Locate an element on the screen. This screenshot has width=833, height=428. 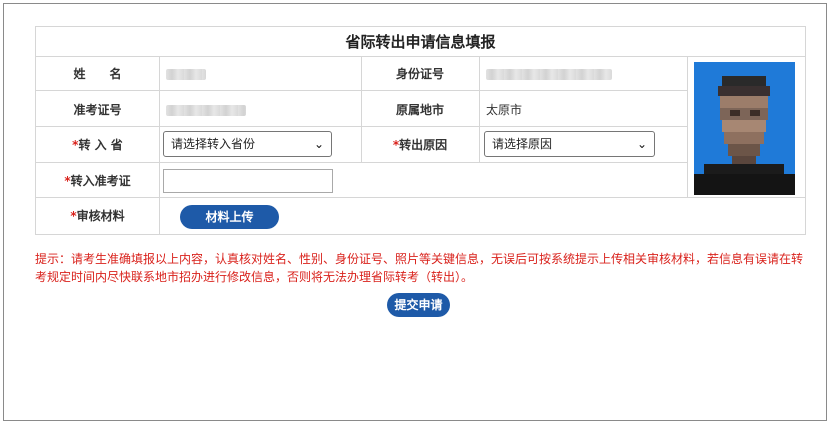
transfer-province-select-value: 请选择转入省份 is located at coordinates (213, 144).